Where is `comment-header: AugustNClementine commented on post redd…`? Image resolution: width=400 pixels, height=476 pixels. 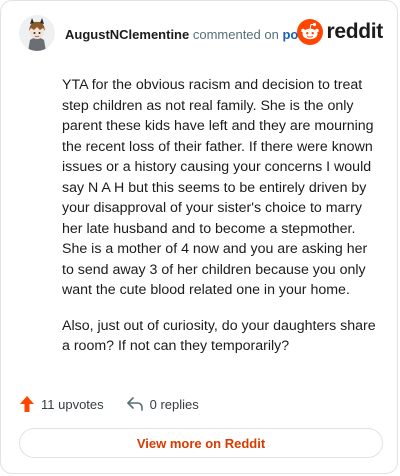 comment-header: AugustNClementine commented on post redd… is located at coordinates (201, 33).